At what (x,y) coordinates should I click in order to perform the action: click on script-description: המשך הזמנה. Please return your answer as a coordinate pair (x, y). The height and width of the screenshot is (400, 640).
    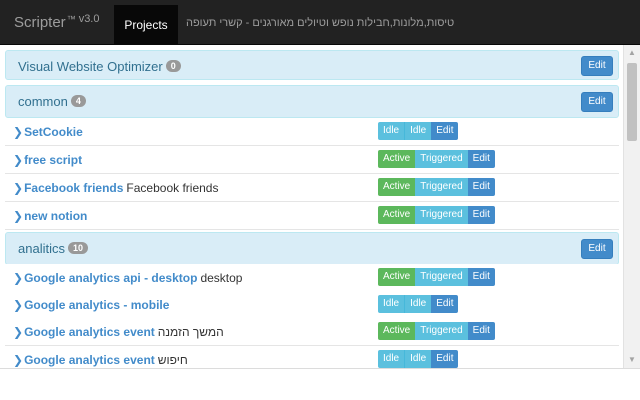
    Looking at the image, I should click on (190, 332).